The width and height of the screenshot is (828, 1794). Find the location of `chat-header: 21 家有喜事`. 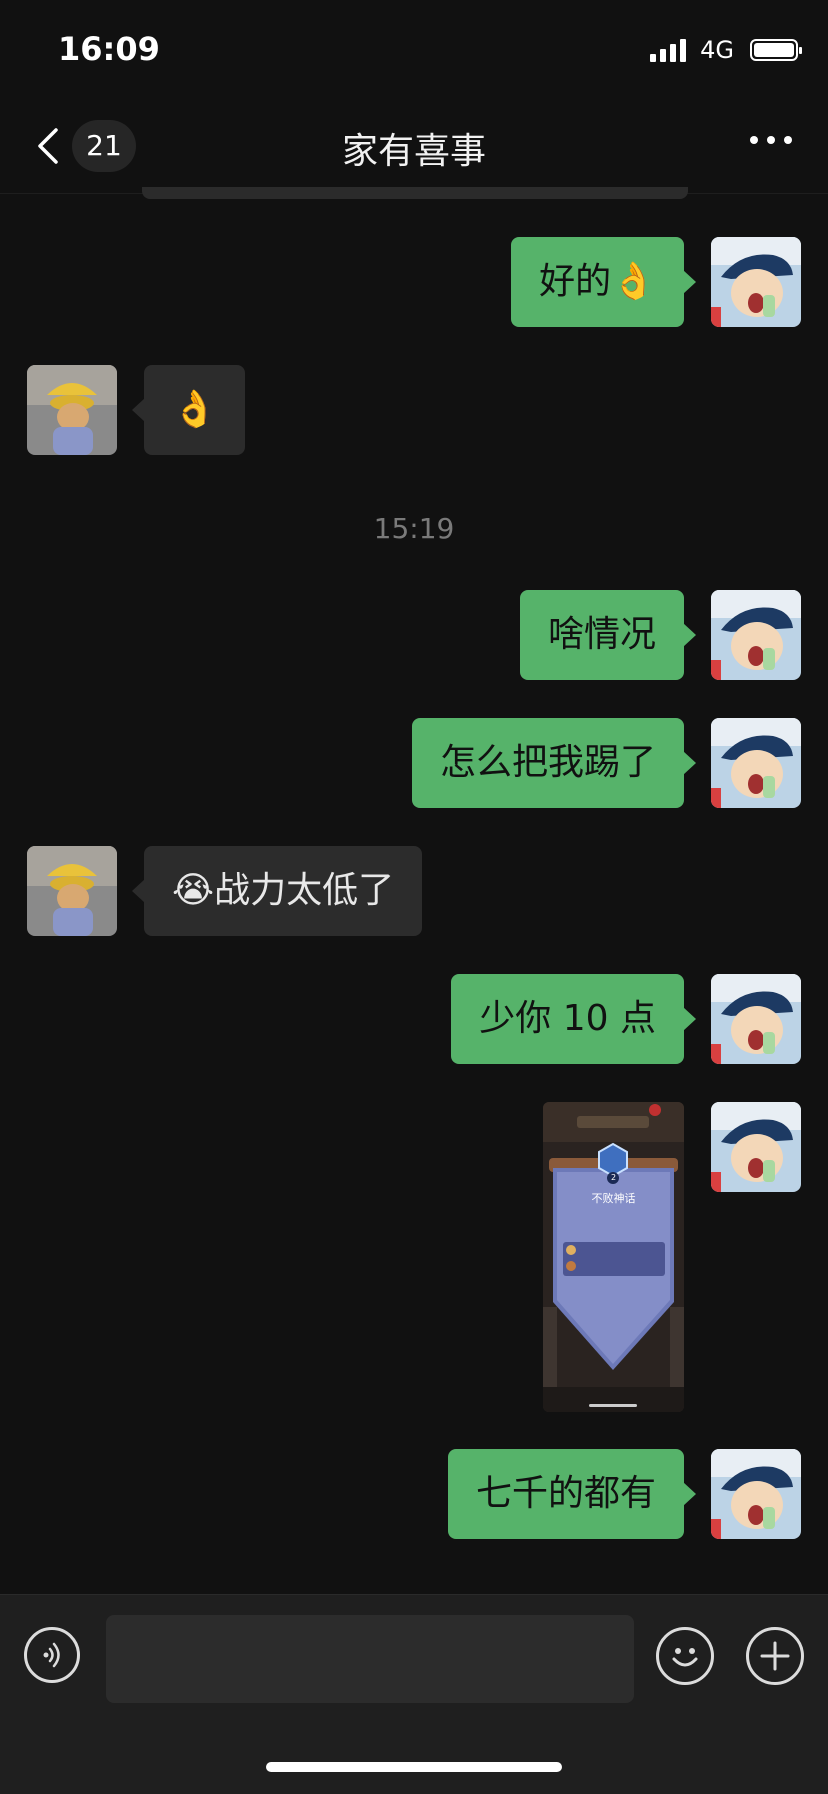

chat-header: 21 家有喜事 is located at coordinates (414, 147).